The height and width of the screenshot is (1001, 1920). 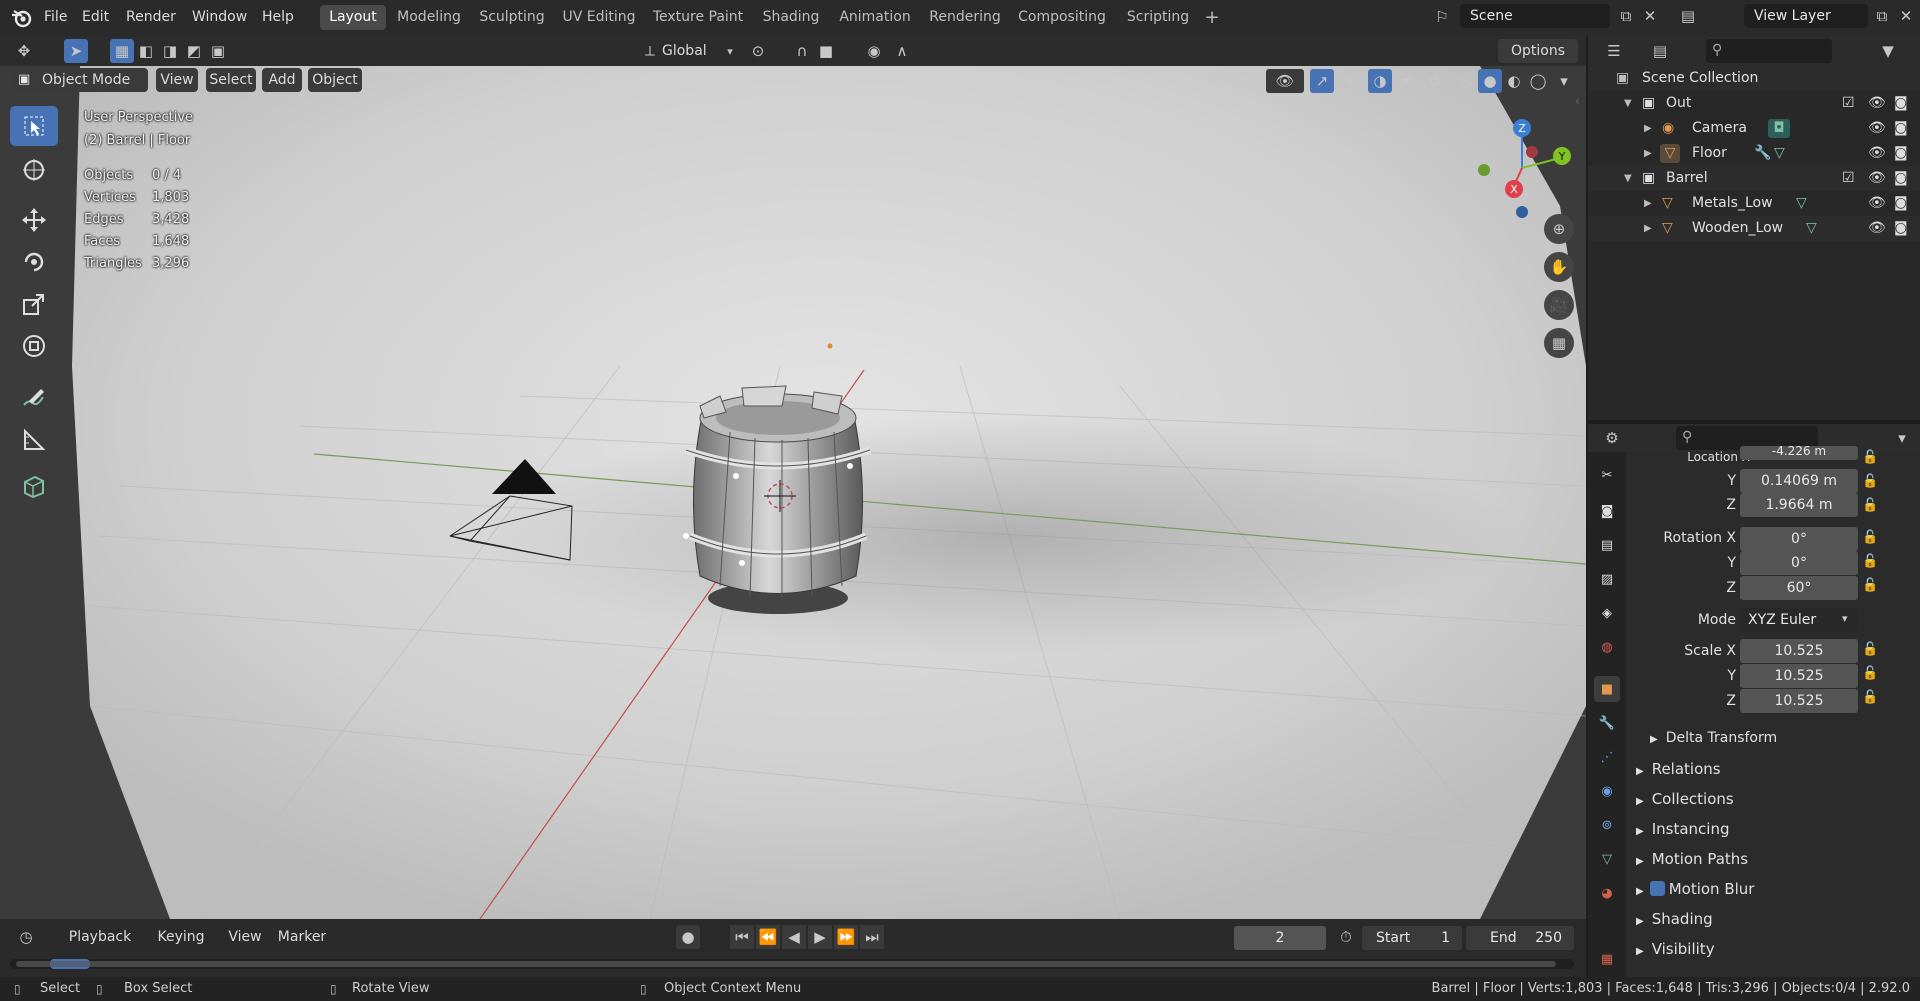 What do you see at coordinates (1322, 81) in the screenshot?
I see `gizmo-toggle-icon: ↗` at bounding box center [1322, 81].